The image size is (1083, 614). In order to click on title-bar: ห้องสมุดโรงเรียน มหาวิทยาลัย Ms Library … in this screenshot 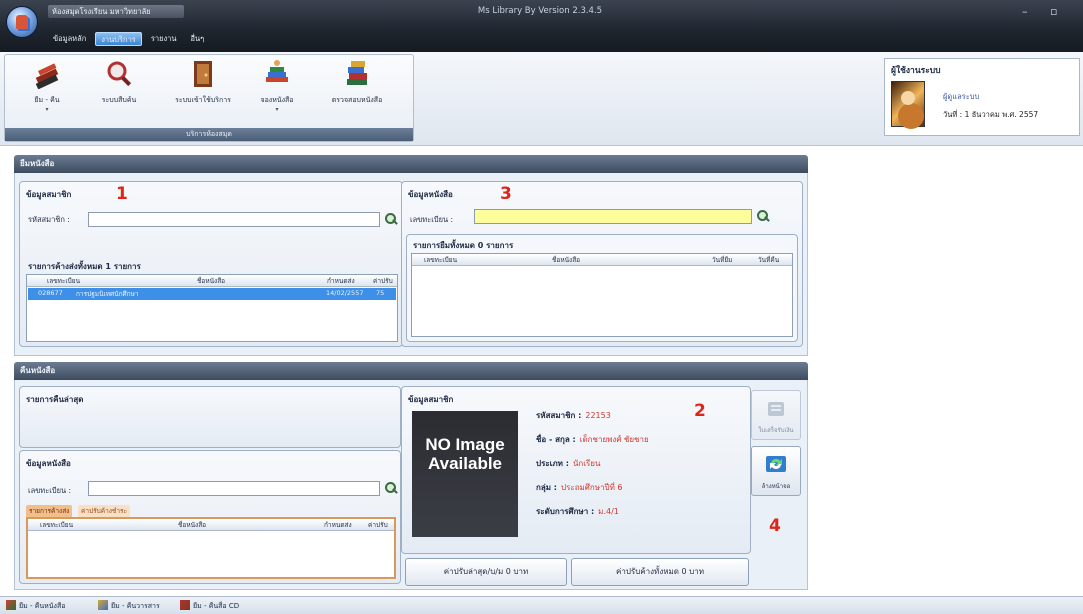, I will do `click(541, 26)`.